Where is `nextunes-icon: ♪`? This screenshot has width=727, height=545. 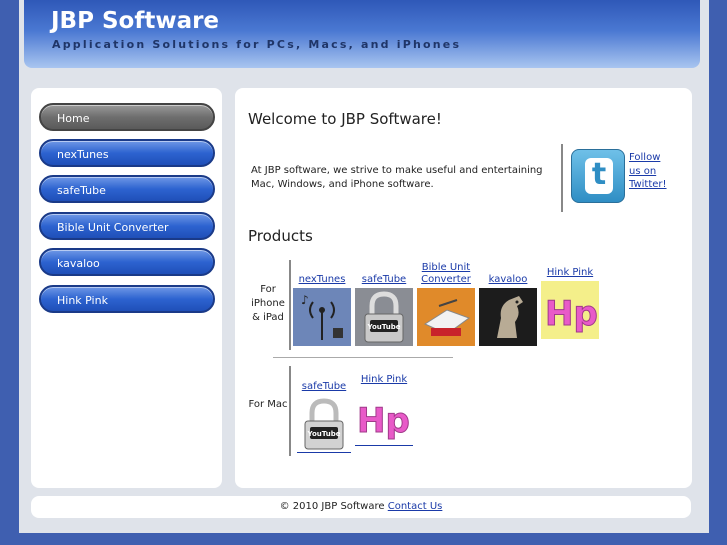
nextunes-icon: ♪ is located at coordinates (322, 317).